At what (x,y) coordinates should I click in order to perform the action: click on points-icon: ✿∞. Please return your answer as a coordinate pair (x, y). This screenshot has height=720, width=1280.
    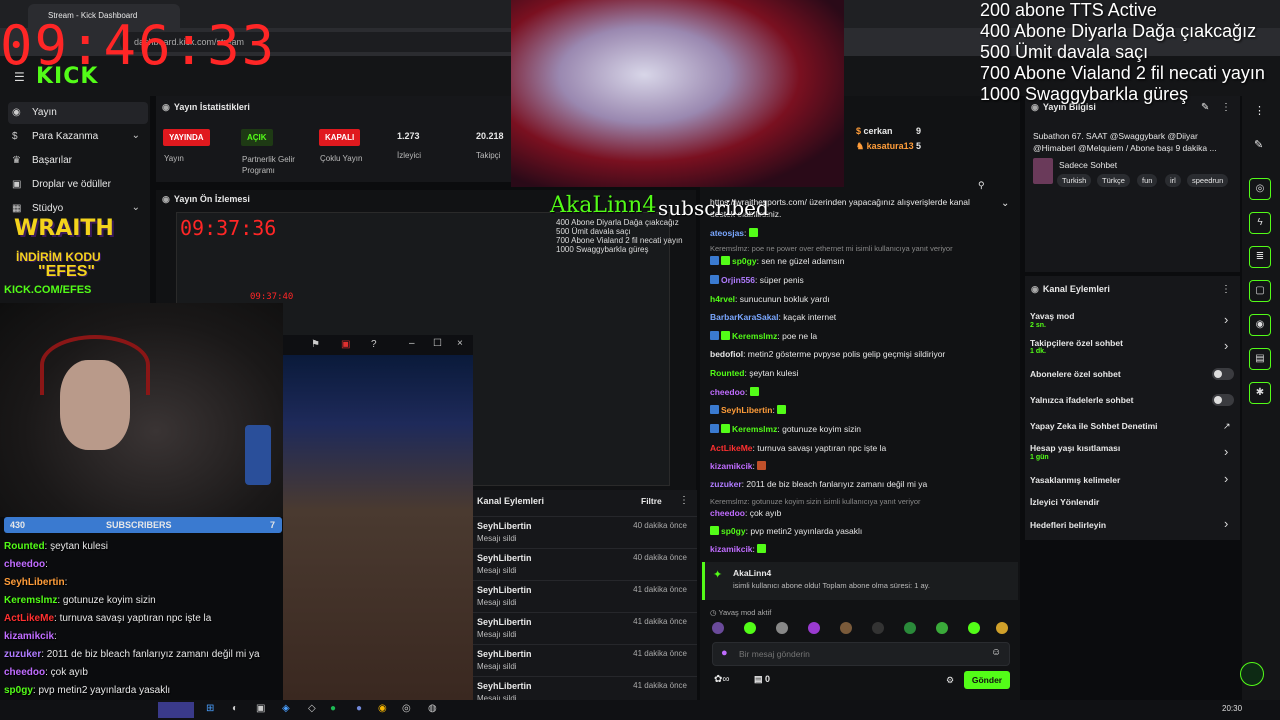
    Looking at the image, I should click on (722, 679).